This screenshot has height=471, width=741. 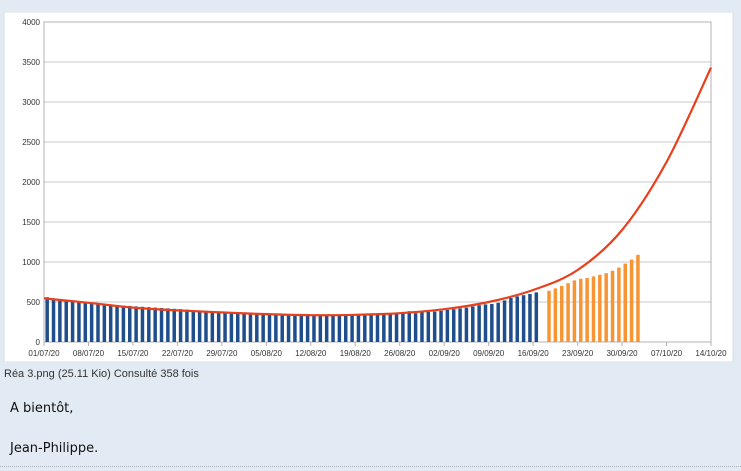 What do you see at coordinates (534, 353) in the screenshot?
I see `x-tick-label: 16/09/20` at bounding box center [534, 353].